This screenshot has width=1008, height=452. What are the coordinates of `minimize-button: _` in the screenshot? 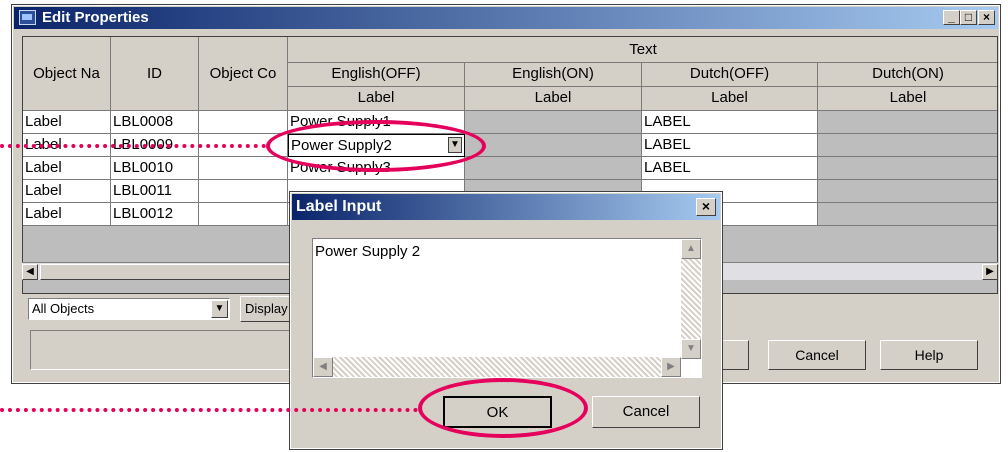 It's located at (951, 17).